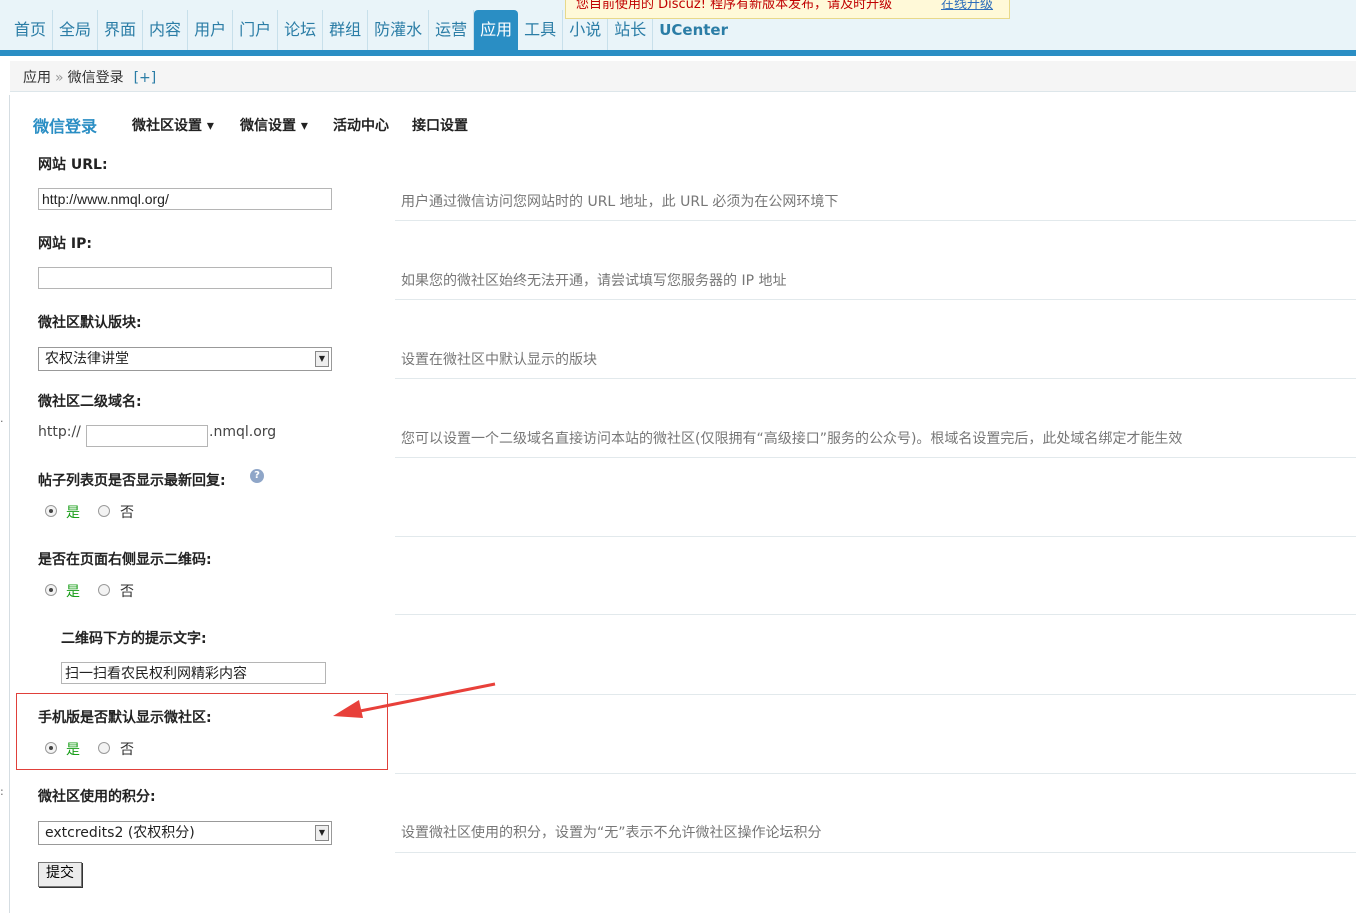 This screenshot has height=913, width=1356. I want to click on update-notice: 您目前使用的 Discuz! 程序有新版本发布，请及时升级 在线升级, so click(787, 9).